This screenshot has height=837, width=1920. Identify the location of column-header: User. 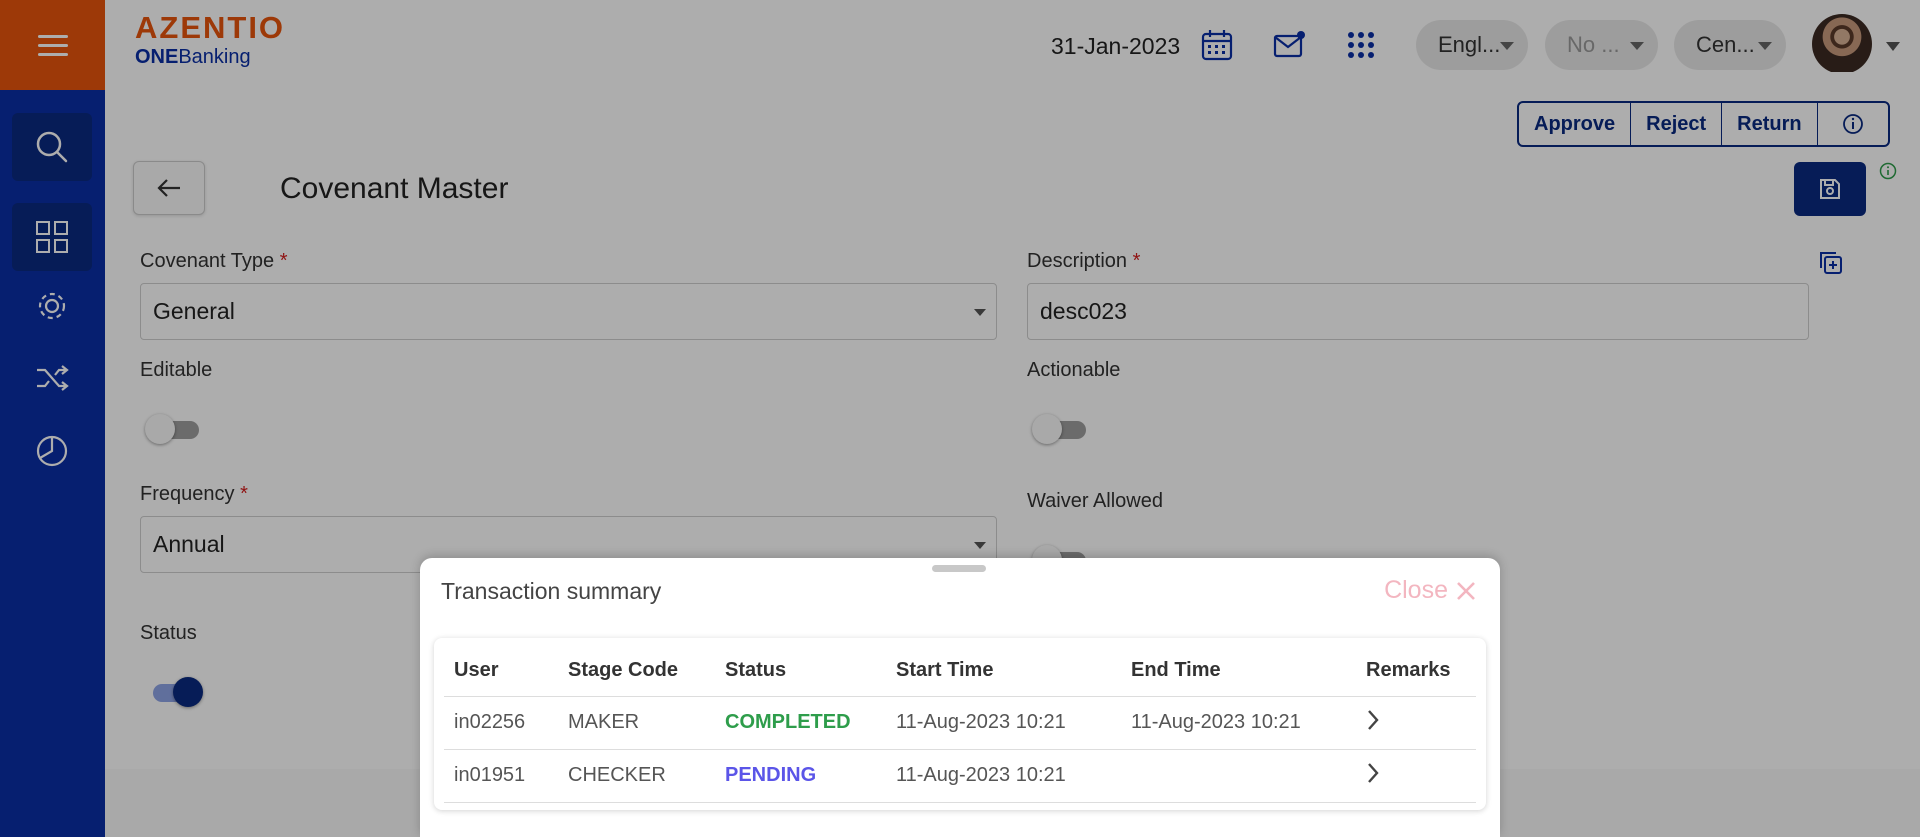
(501, 671).